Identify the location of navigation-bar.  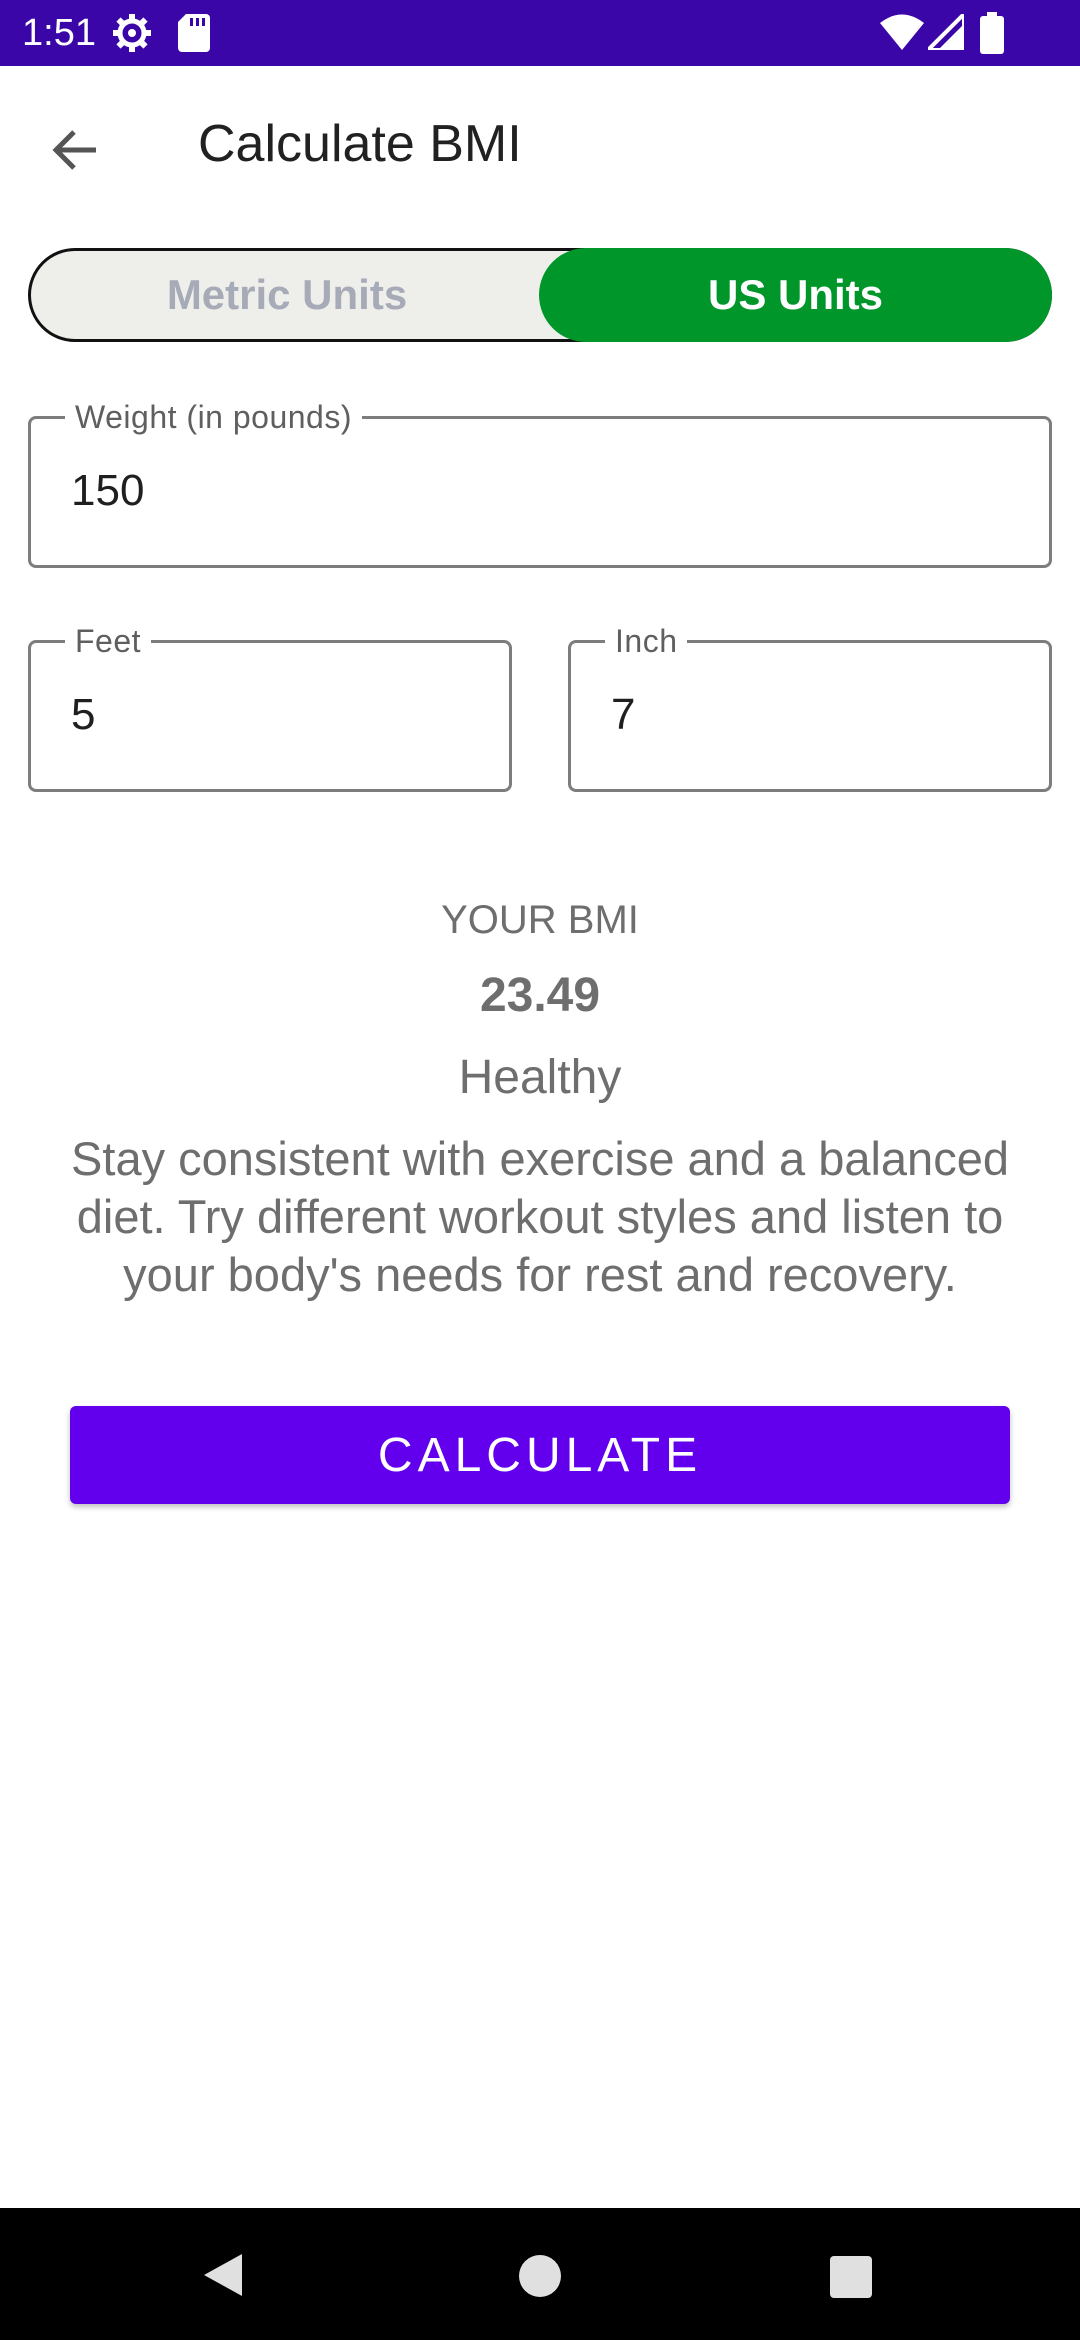
(540, 2274).